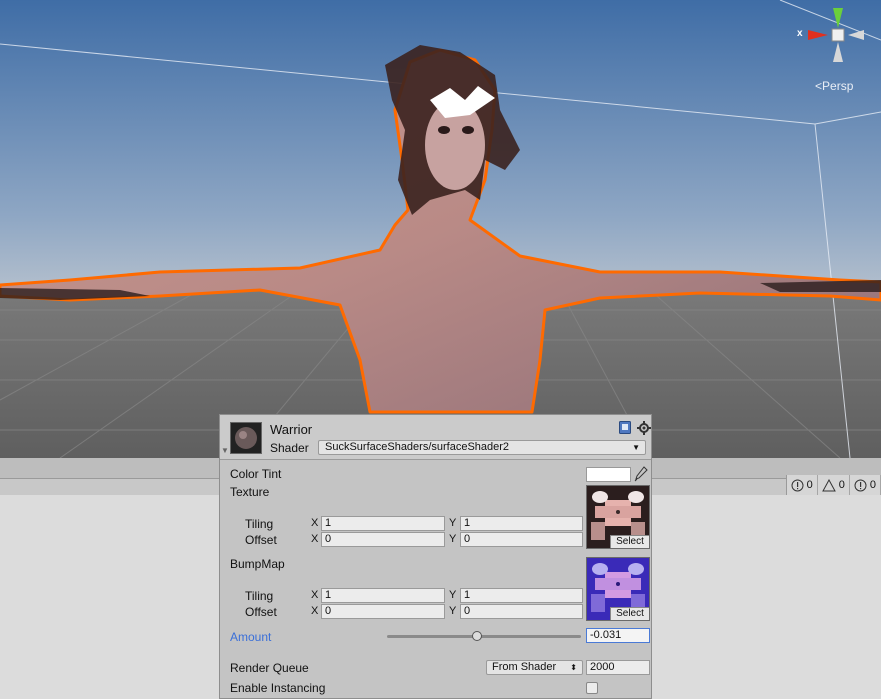  Describe the element at coordinates (838, 86) in the screenshot. I see `view-mode-label: Persp` at that location.